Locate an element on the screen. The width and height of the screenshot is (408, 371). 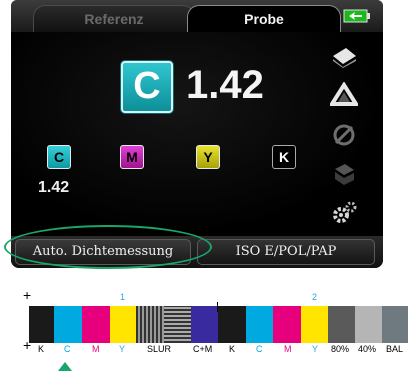
strip-patch-k is located at coordinates (41, 324).